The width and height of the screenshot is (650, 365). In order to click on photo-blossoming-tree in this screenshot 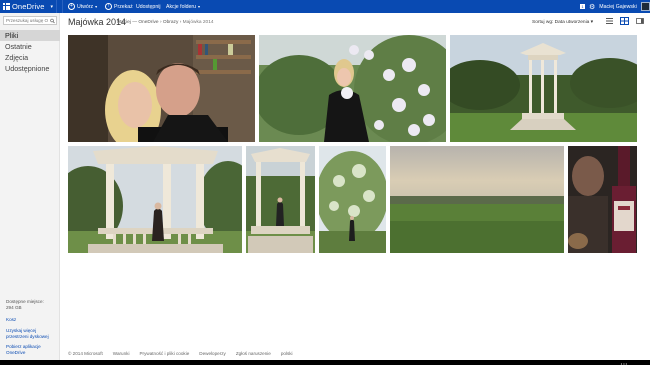, I will do `click(352, 199)`.